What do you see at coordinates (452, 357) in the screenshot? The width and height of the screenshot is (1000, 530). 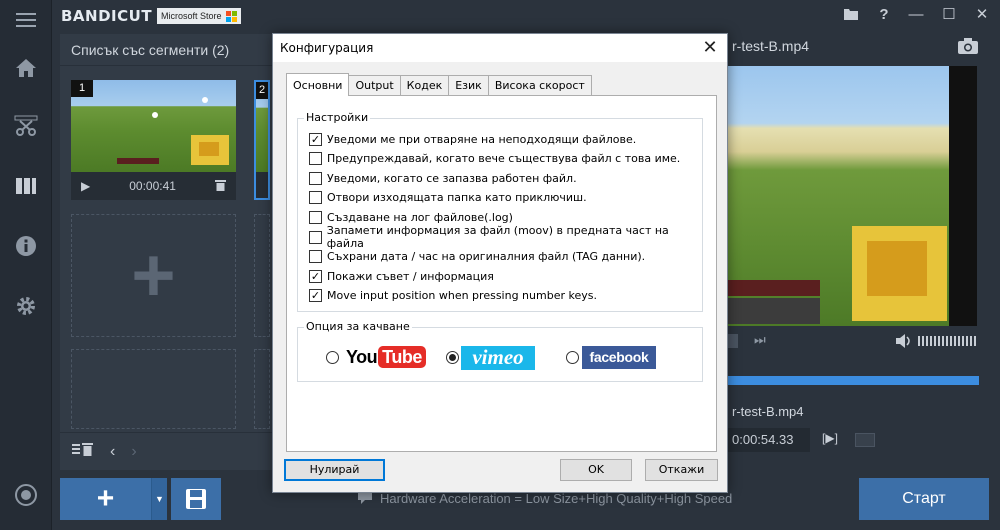 I see `vimeo-radio` at bounding box center [452, 357].